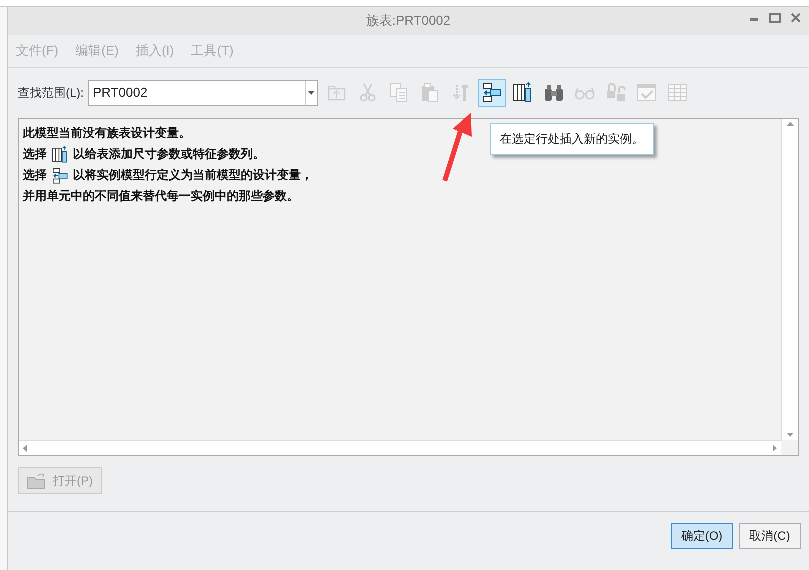 Image resolution: width=809 pixels, height=570 pixels. I want to click on scroll-down-icon, so click(790, 435).